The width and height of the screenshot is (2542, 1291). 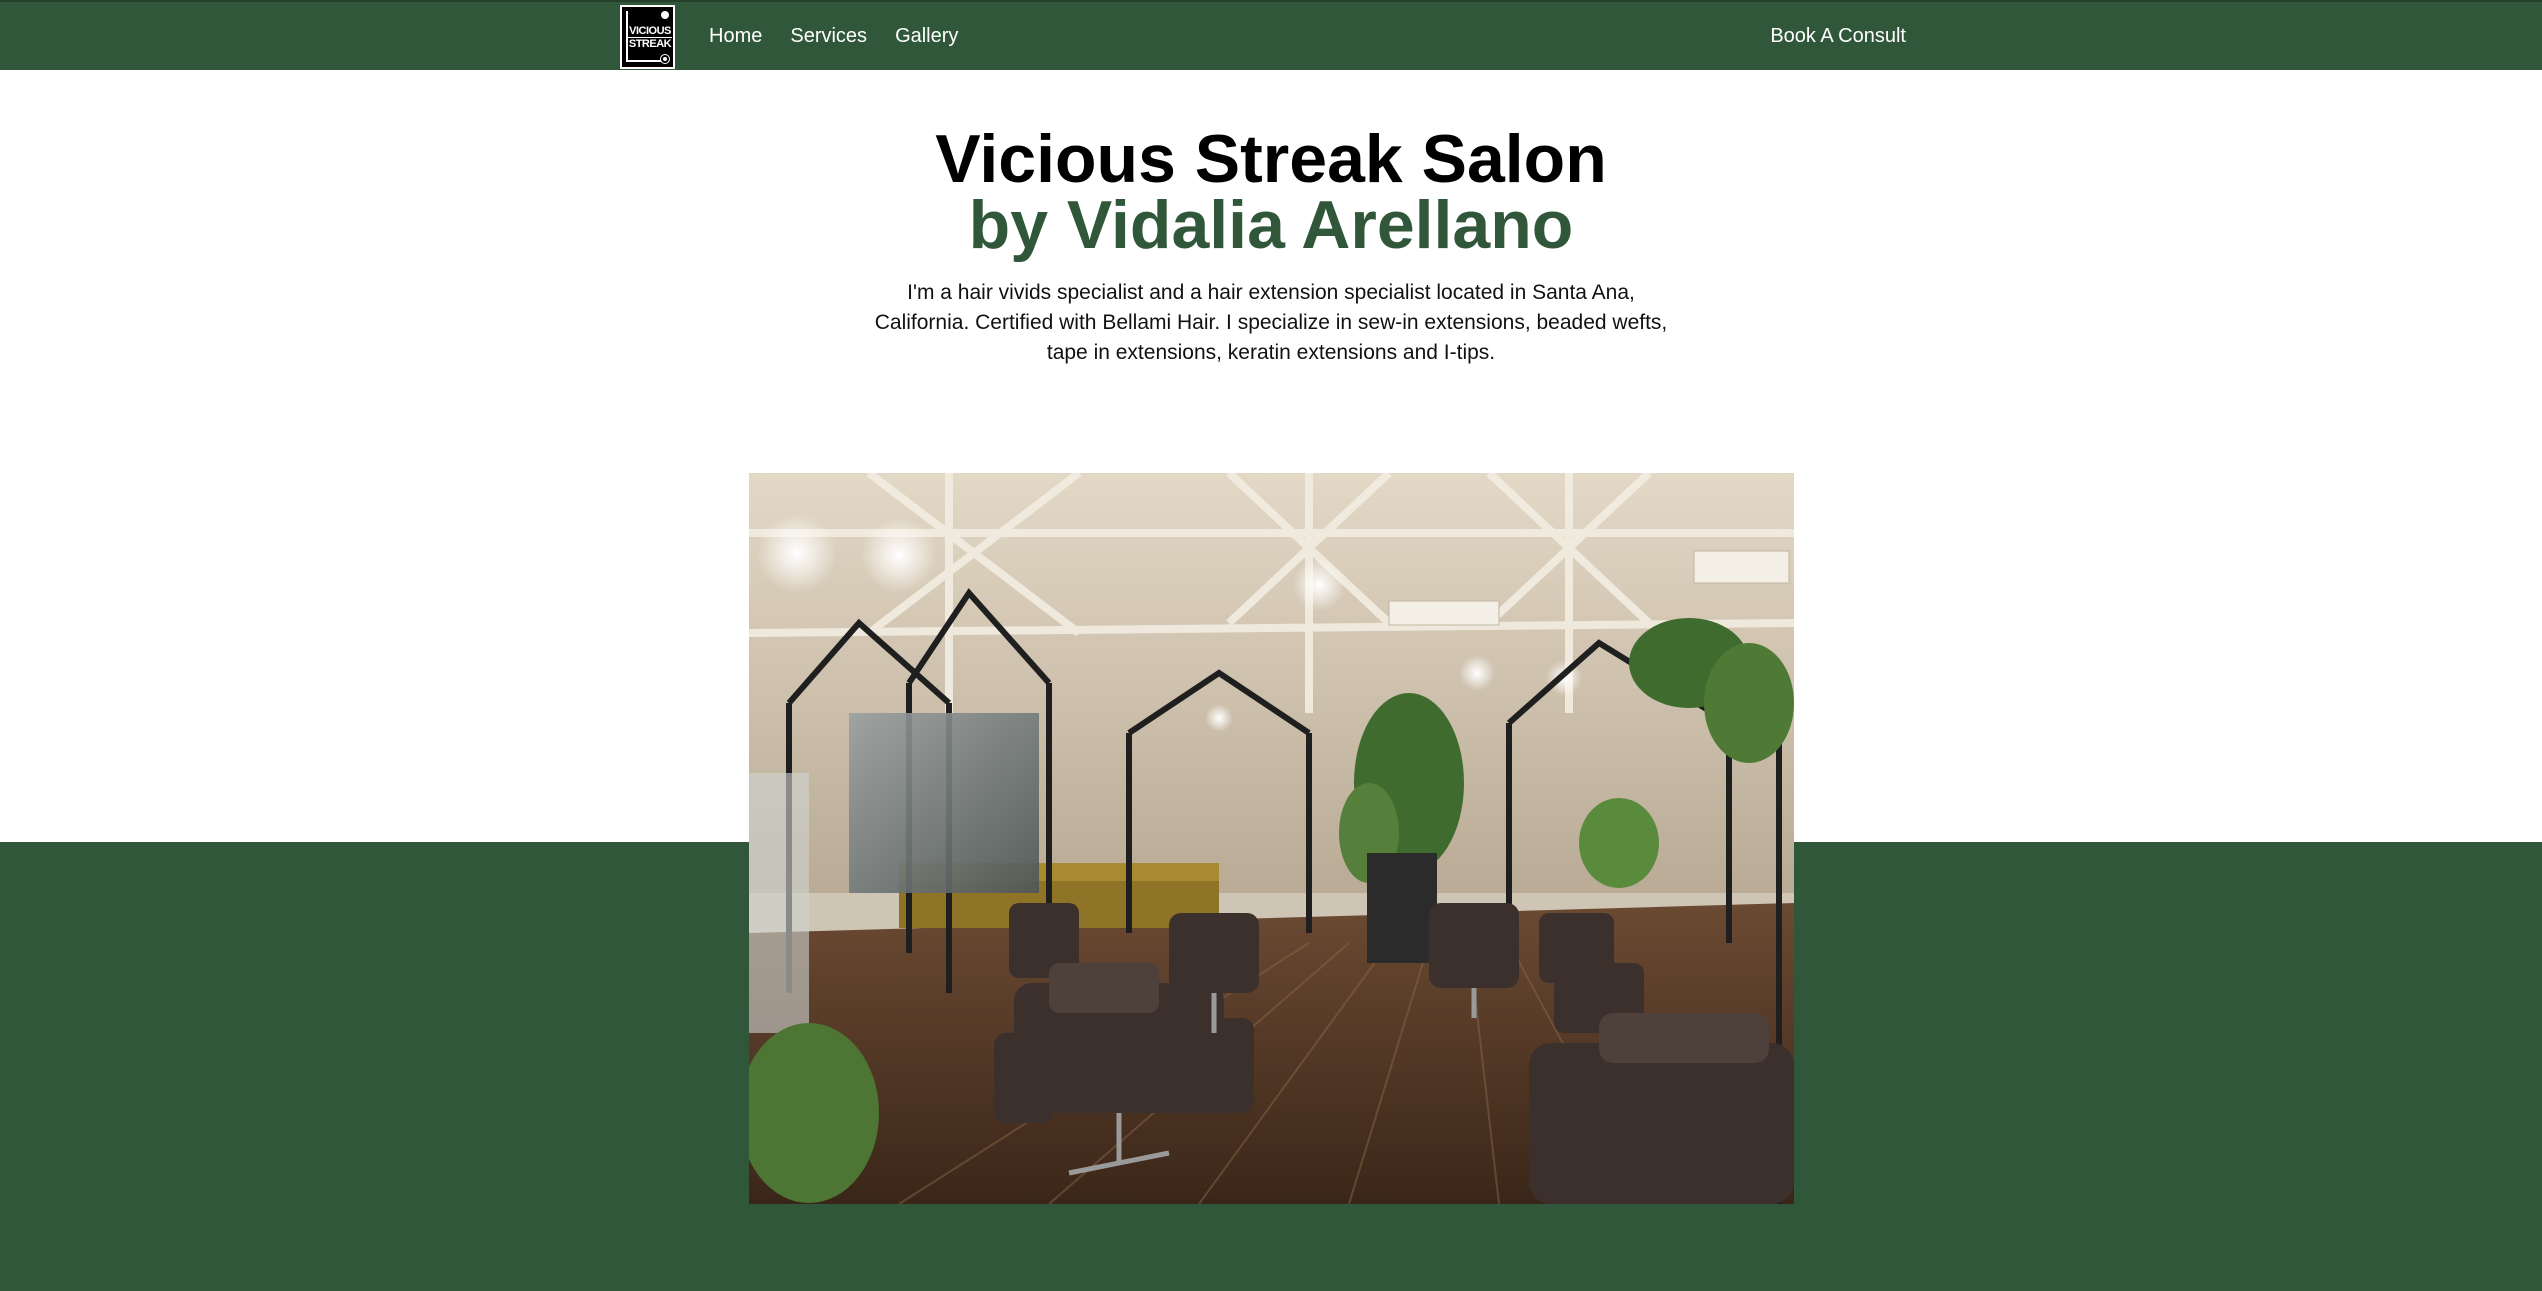 I want to click on book-consult-link: Book A Consult, so click(x=1838, y=36).